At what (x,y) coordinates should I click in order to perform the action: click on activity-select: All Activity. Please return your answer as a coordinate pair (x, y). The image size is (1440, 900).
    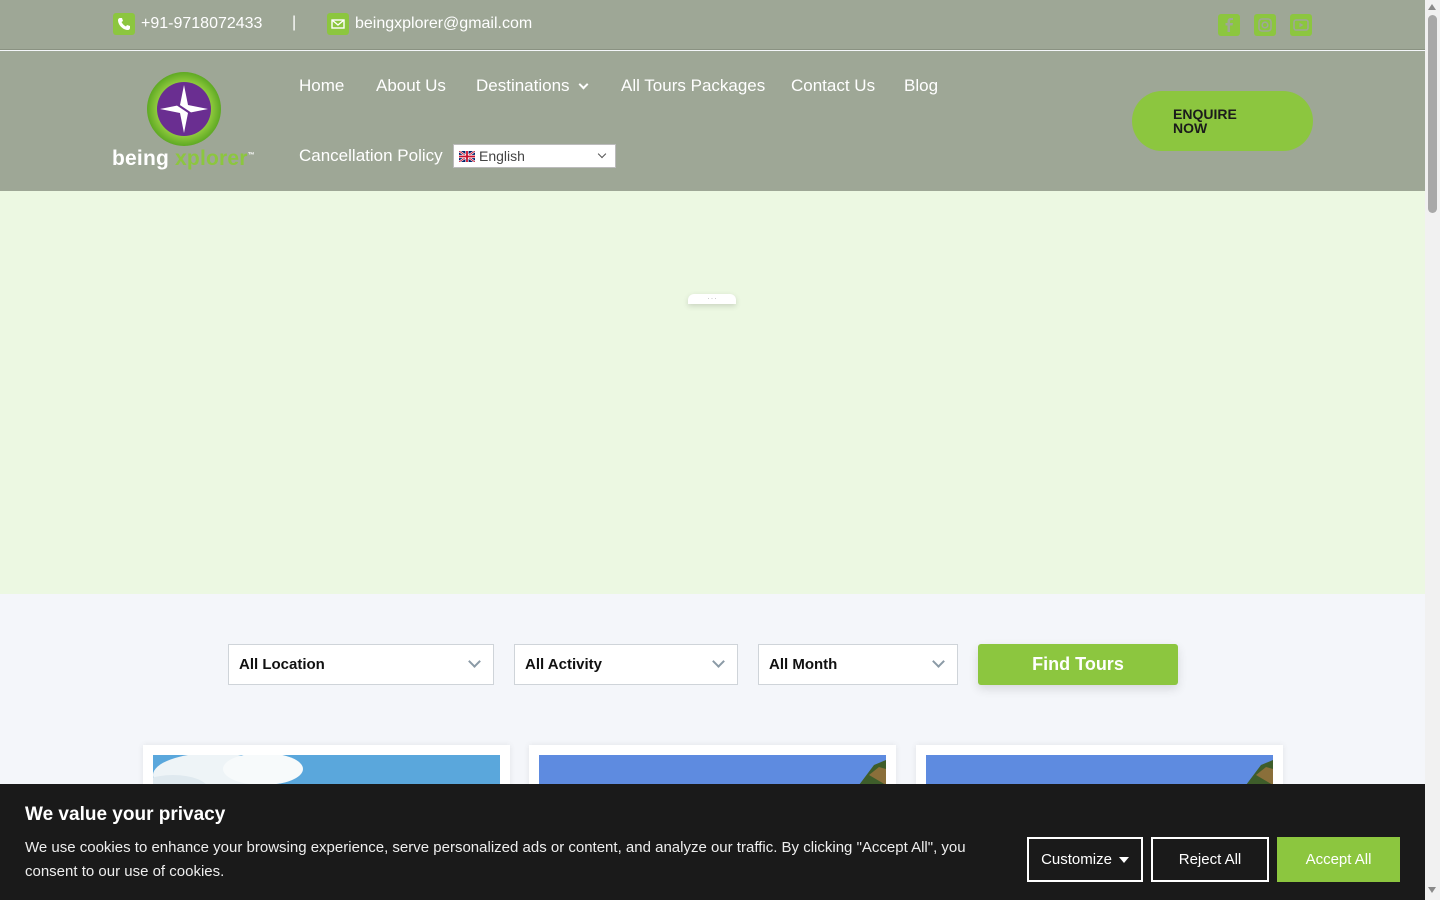
    Looking at the image, I should click on (626, 664).